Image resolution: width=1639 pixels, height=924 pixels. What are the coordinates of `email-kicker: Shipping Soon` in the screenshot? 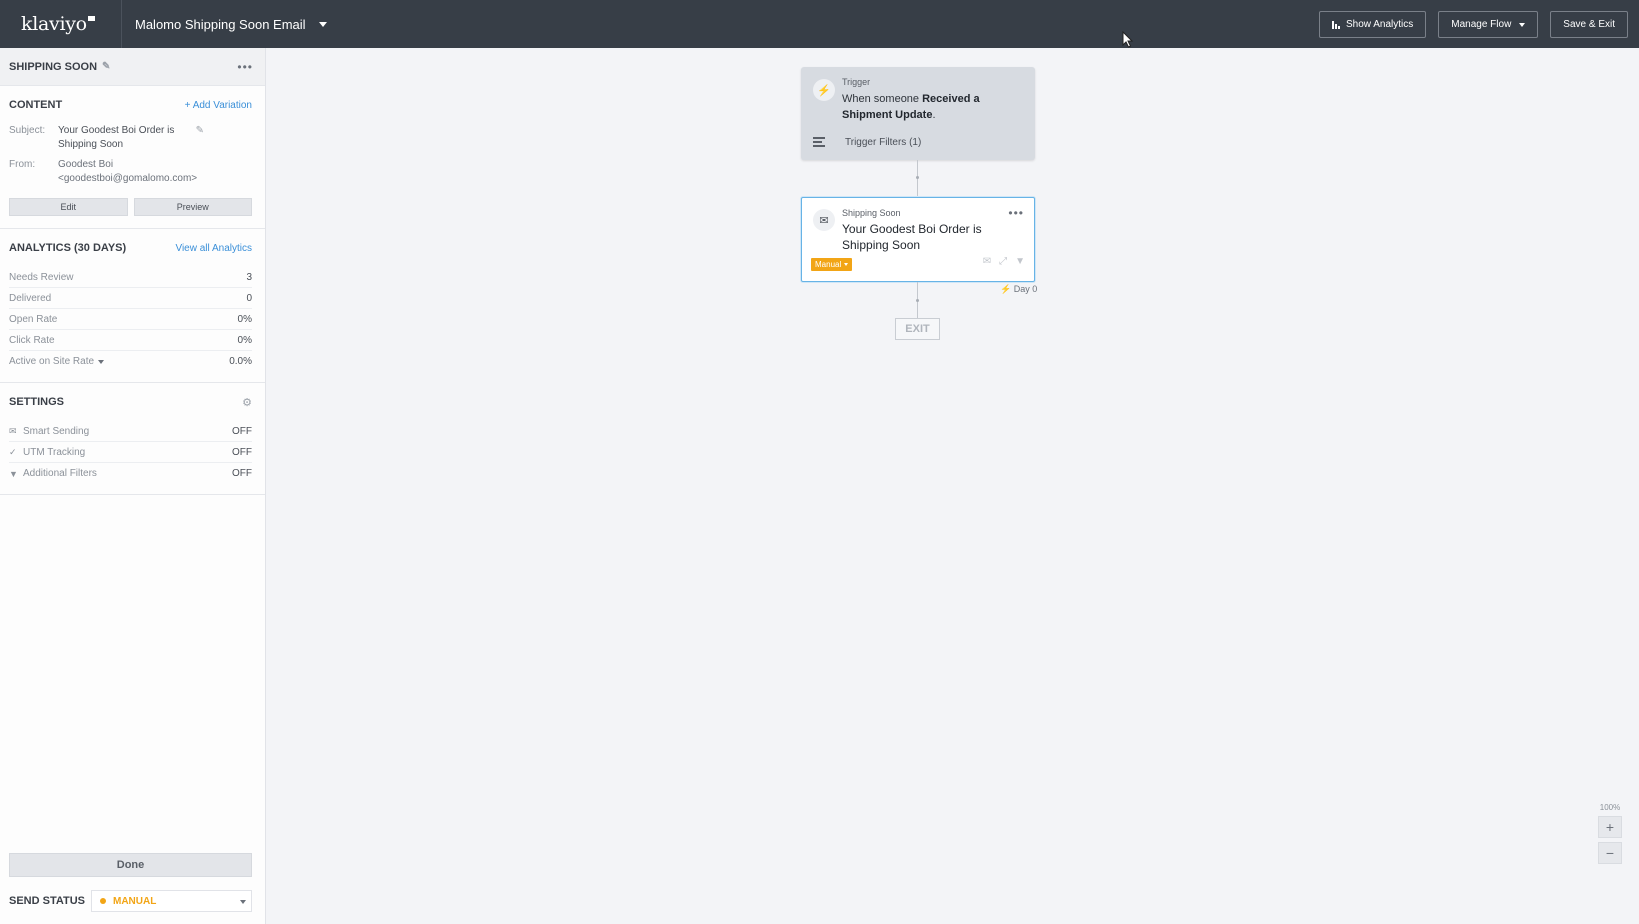 It's located at (871, 213).